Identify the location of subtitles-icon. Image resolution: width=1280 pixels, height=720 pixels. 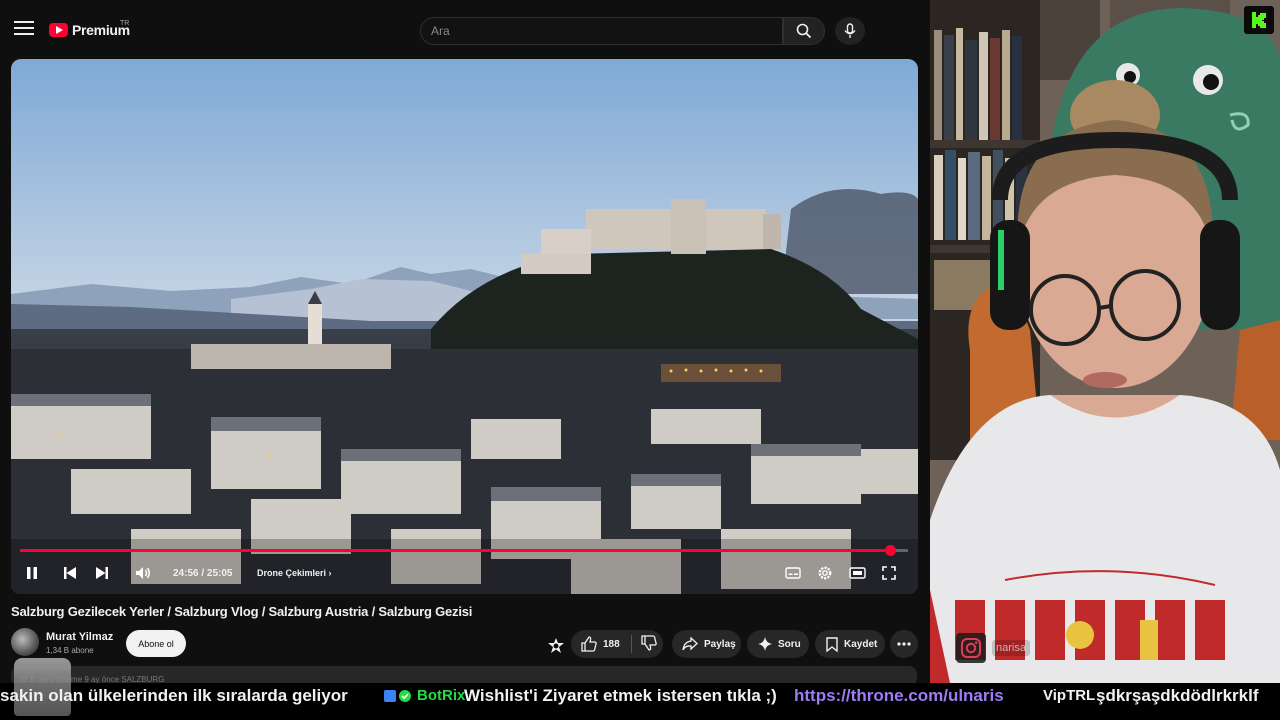
(793, 573).